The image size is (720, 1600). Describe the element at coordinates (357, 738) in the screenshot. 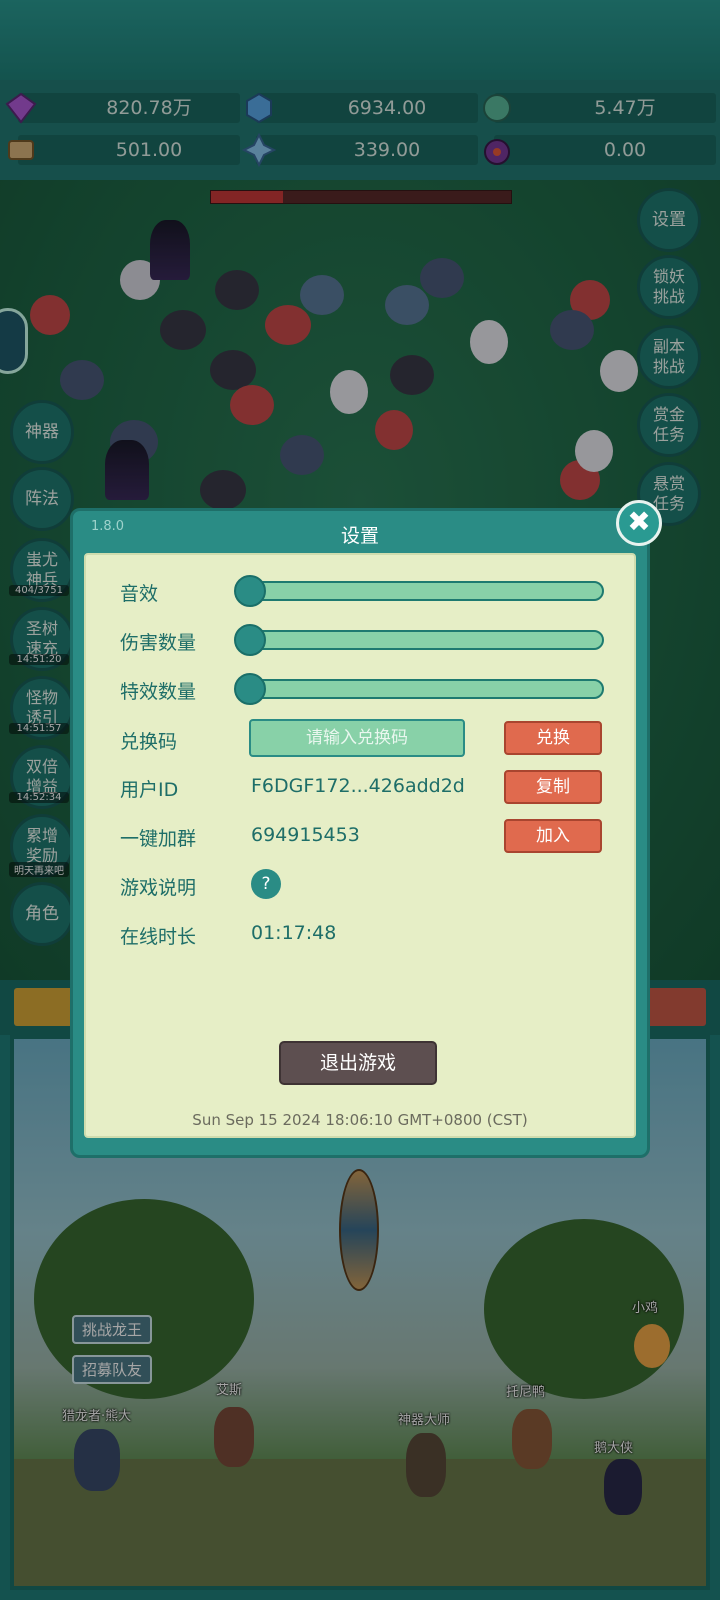

I see `redeem-code-input` at that location.